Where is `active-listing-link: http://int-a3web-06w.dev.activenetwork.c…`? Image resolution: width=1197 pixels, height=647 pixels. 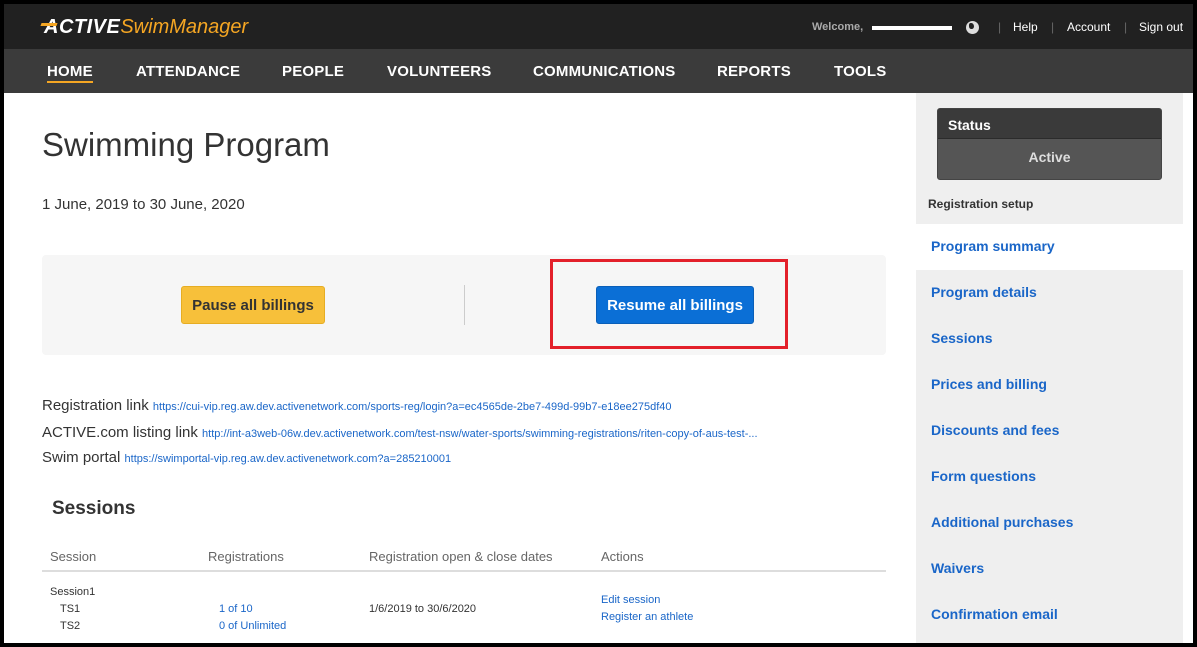
active-listing-link: http://int-a3web-06w.dev.activenetwork.c… is located at coordinates (480, 434).